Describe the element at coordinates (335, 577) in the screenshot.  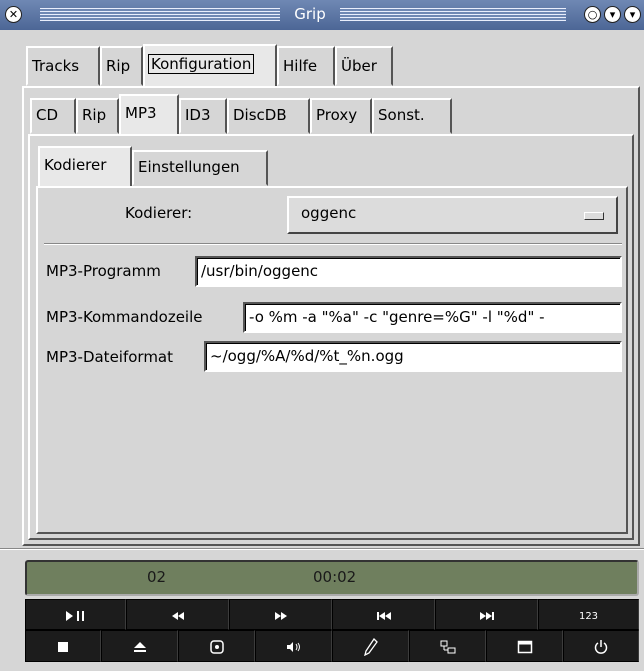
I see `track-time: 00:02` at that location.